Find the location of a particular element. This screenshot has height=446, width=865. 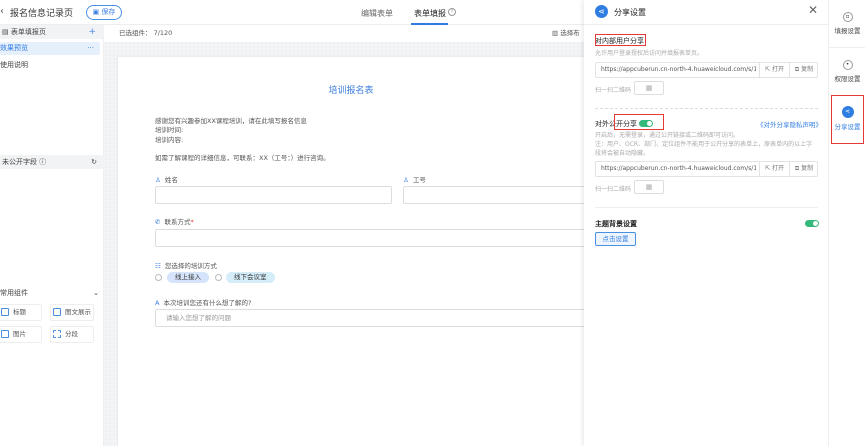

field-label-name: ♙ 姓名 is located at coordinates (166, 179).